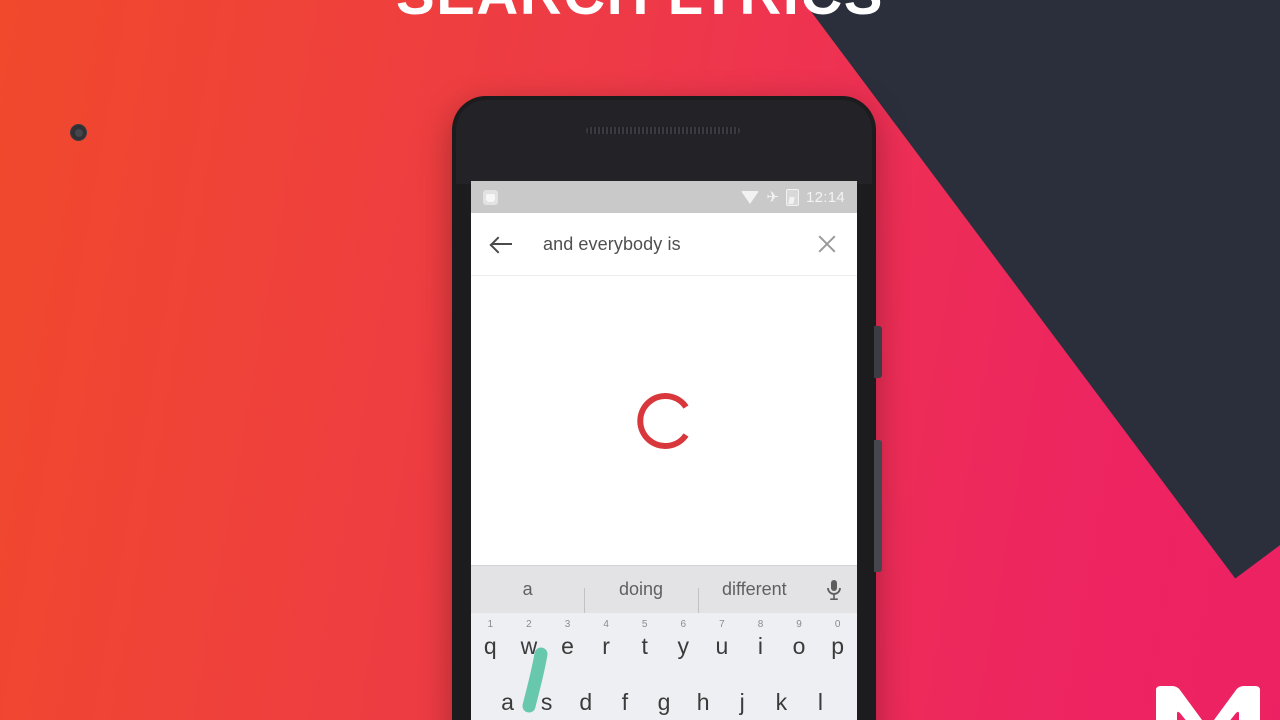 The width and height of the screenshot is (1280, 720). What do you see at coordinates (838, 646) in the screenshot?
I see `key-label: p` at bounding box center [838, 646].